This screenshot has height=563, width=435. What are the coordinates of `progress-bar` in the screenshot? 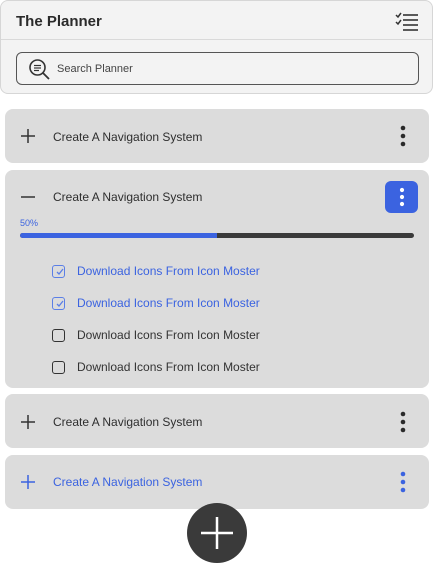 It's located at (217, 235).